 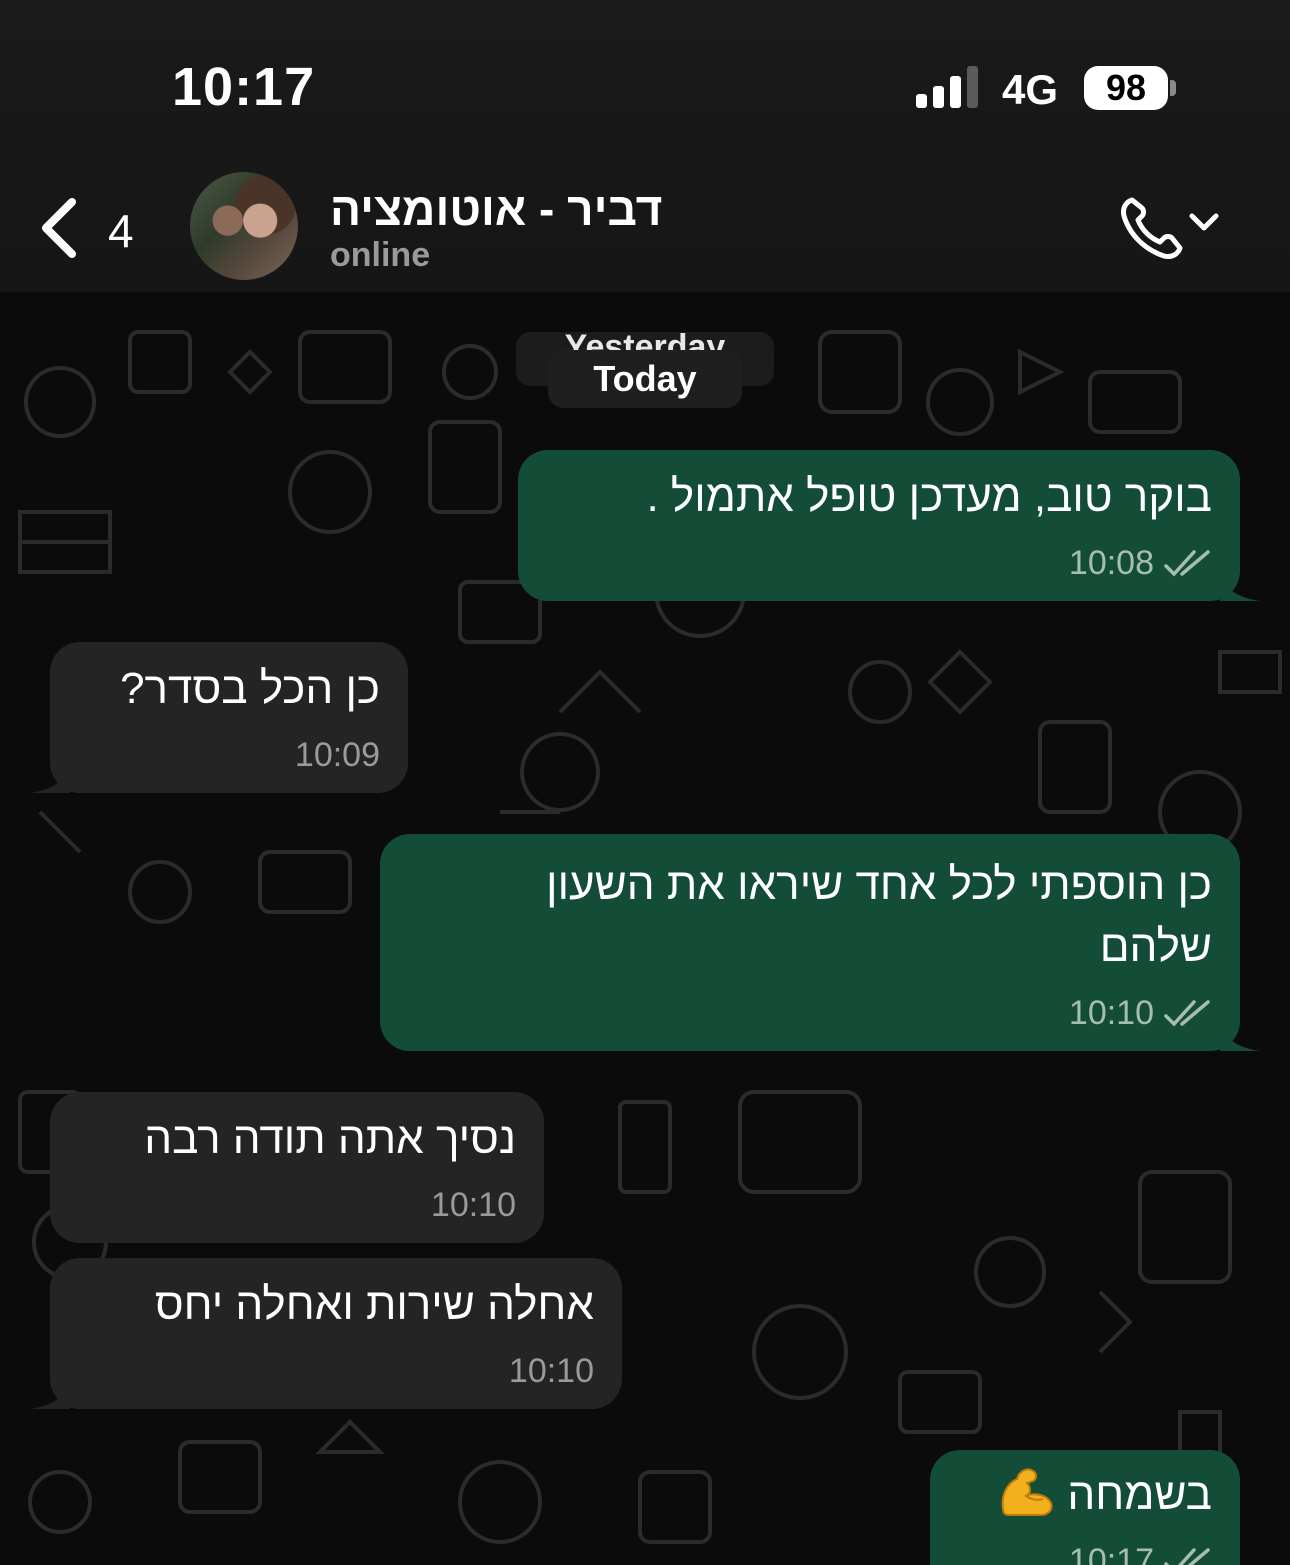 I want to click on network-type: 4G, so click(x=1030, y=89).